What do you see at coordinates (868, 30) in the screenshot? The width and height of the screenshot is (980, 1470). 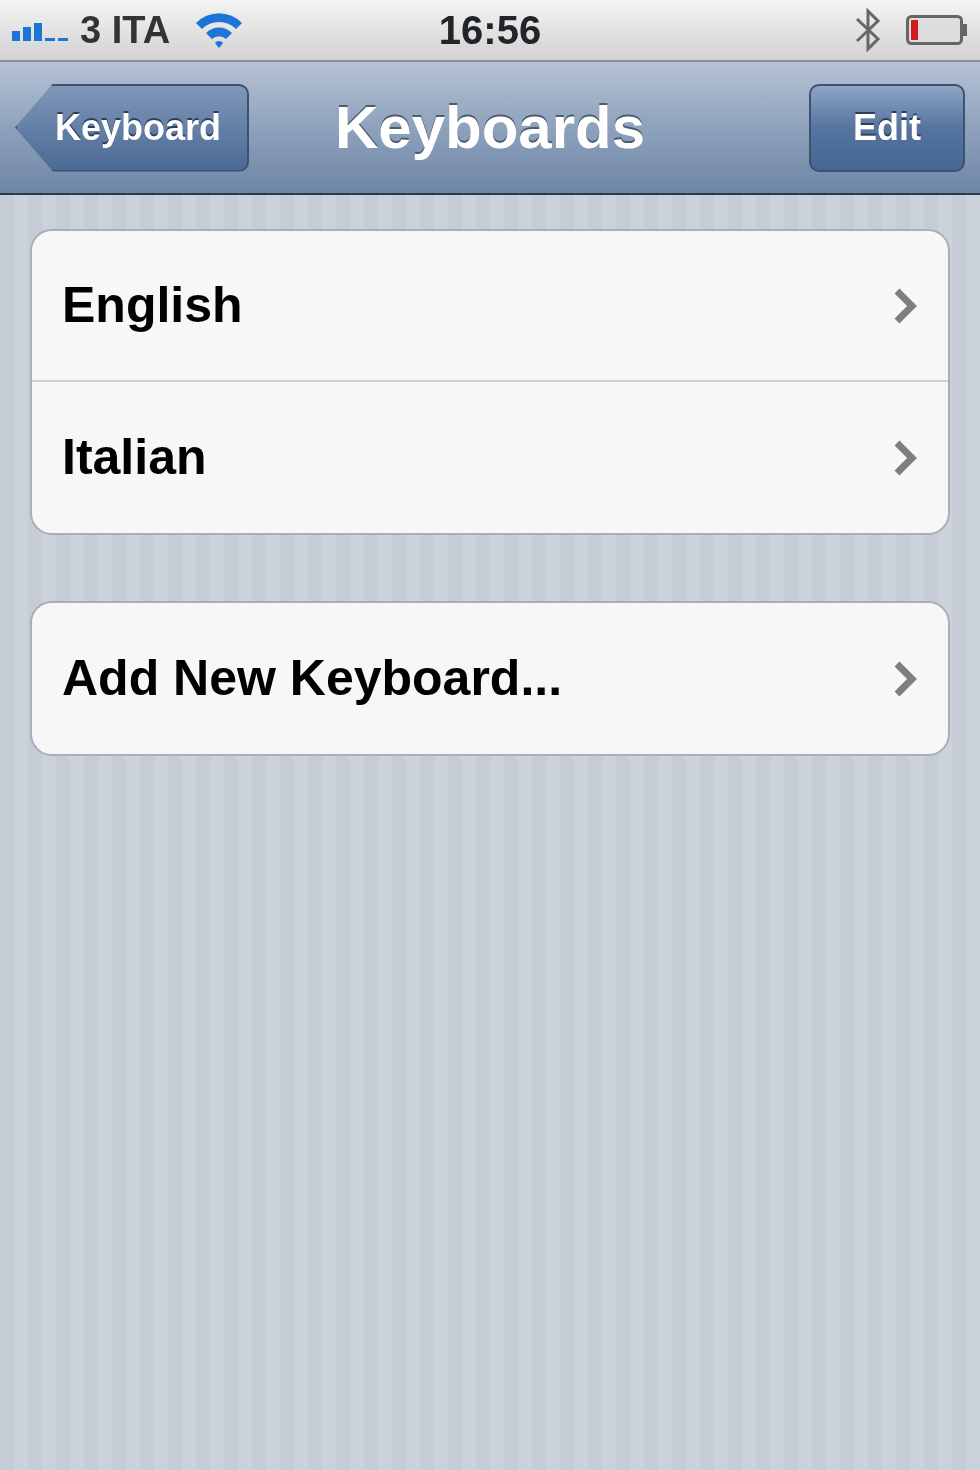 I see `bluetooth-icon` at bounding box center [868, 30].